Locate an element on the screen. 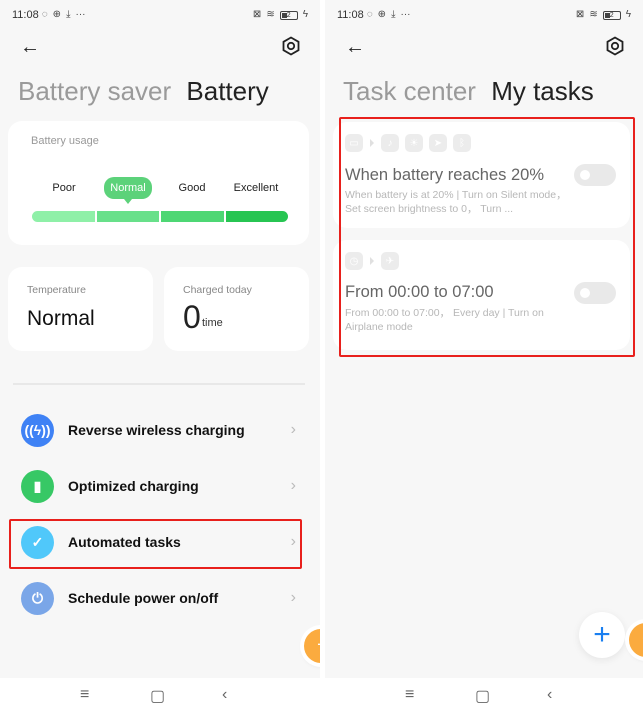 This screenshot has height=713, width=643. battery-usage-label: Battery usage is located at coordinates (65, 141).